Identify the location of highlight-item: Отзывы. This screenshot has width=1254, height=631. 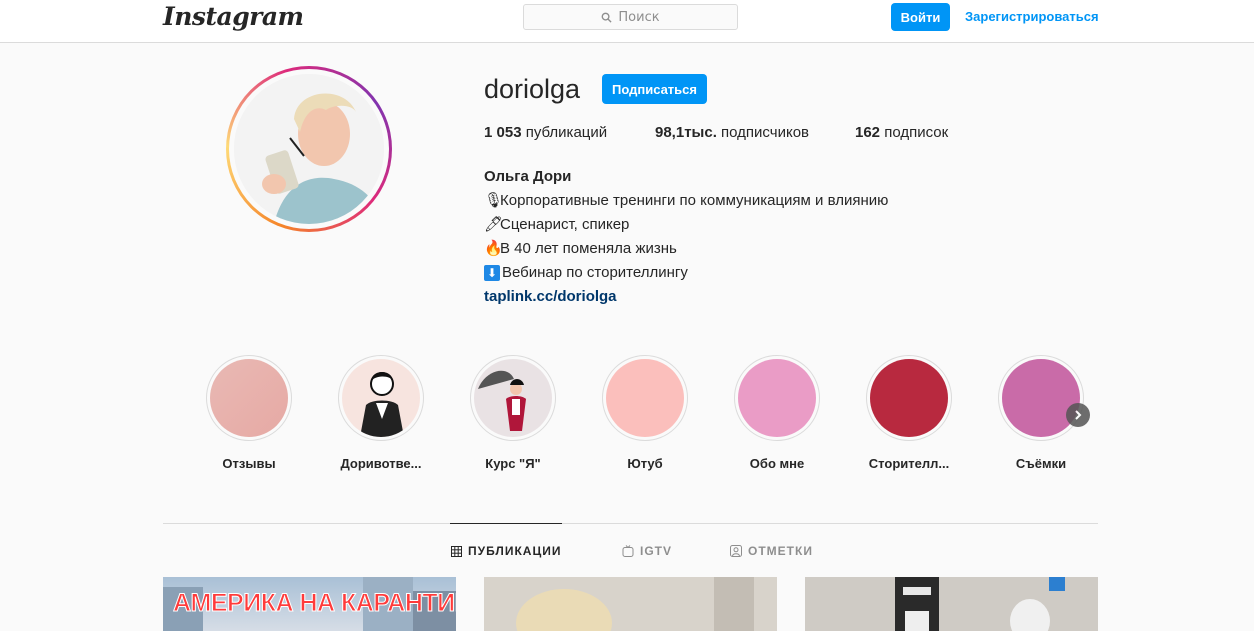
(249, 413).